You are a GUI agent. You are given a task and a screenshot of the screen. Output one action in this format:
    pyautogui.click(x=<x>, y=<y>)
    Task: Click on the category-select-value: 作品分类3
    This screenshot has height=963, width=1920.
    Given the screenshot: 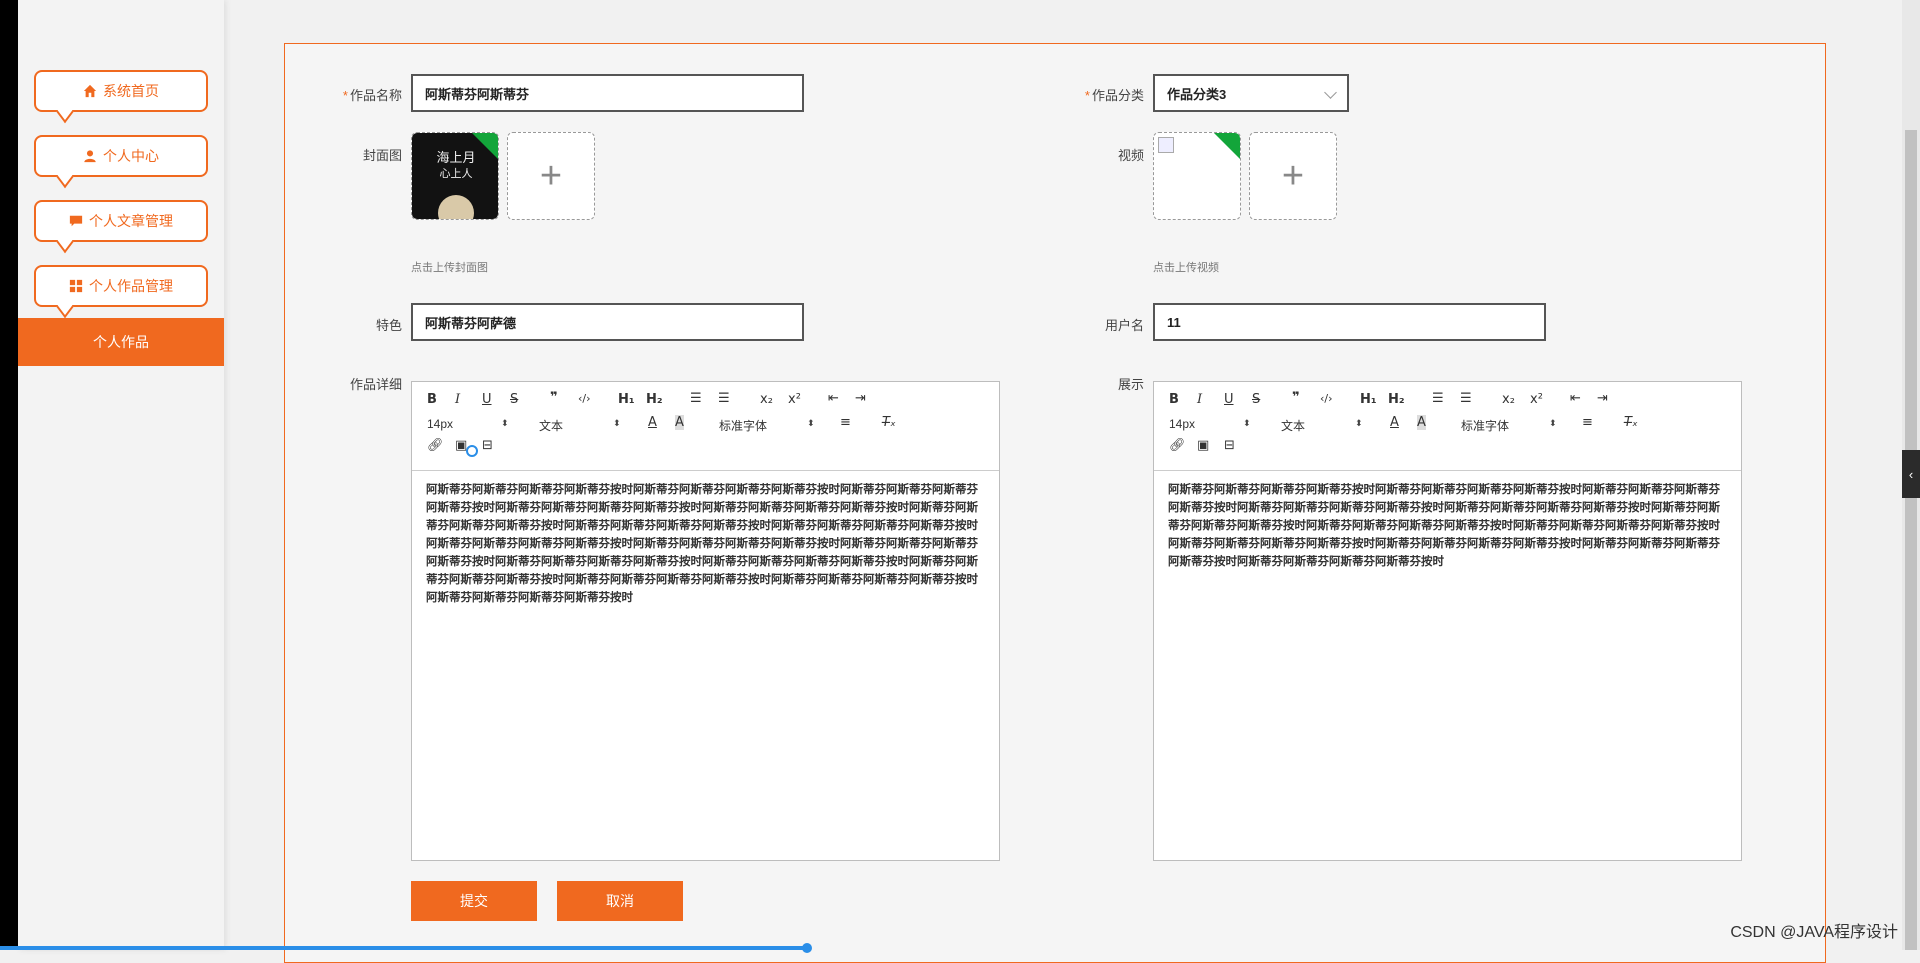 What is the action you would take?
    pyautogui.click(x=1197, y=94)
    